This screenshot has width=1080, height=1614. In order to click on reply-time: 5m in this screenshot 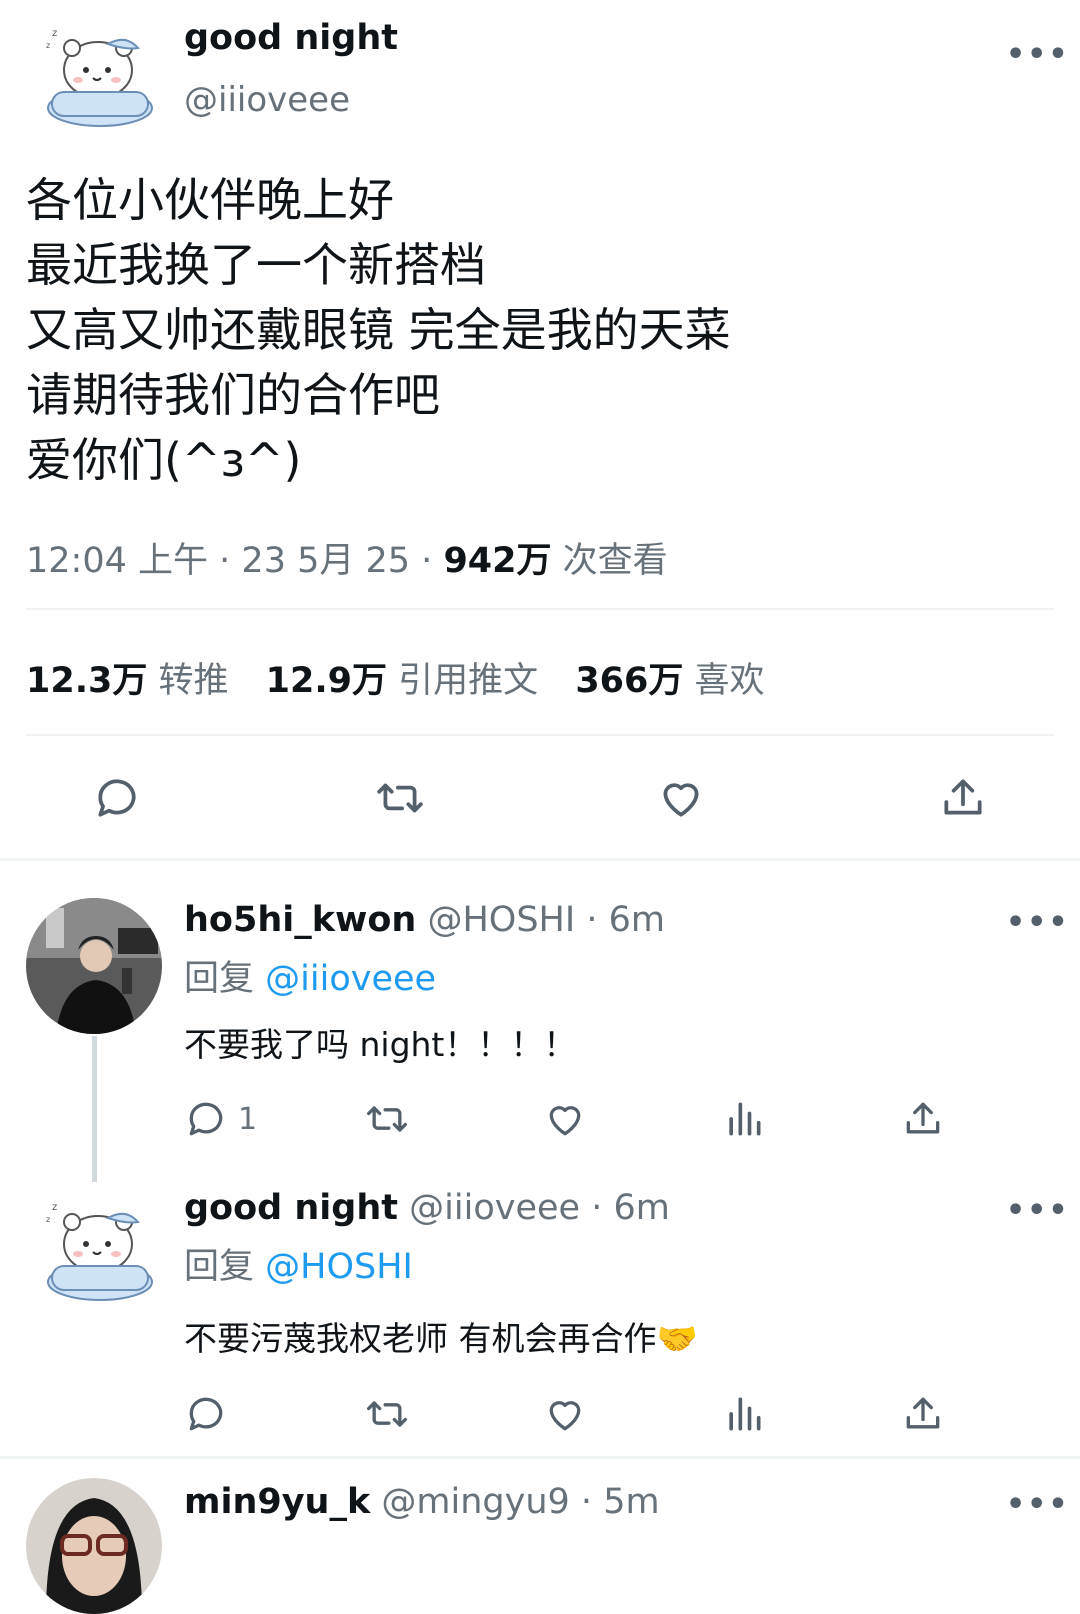, I will do `click(631, 1502)`.